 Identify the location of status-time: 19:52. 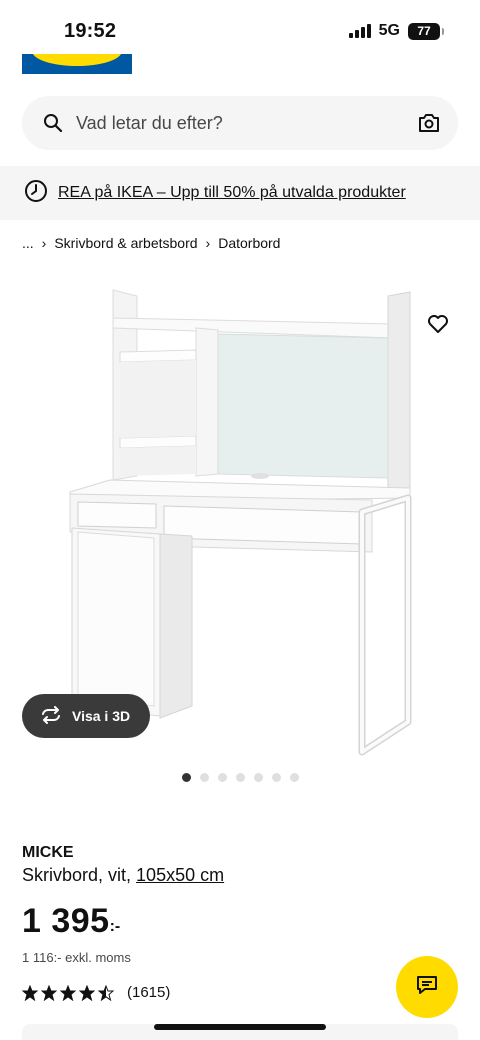
(90, 31).